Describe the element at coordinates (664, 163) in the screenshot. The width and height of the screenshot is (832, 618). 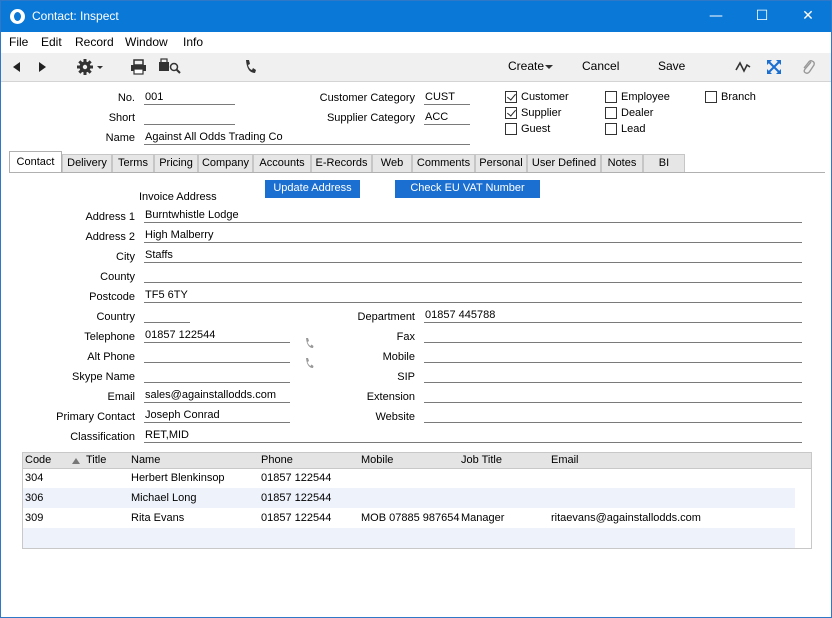
I see `tab-bi: BI` at that location.